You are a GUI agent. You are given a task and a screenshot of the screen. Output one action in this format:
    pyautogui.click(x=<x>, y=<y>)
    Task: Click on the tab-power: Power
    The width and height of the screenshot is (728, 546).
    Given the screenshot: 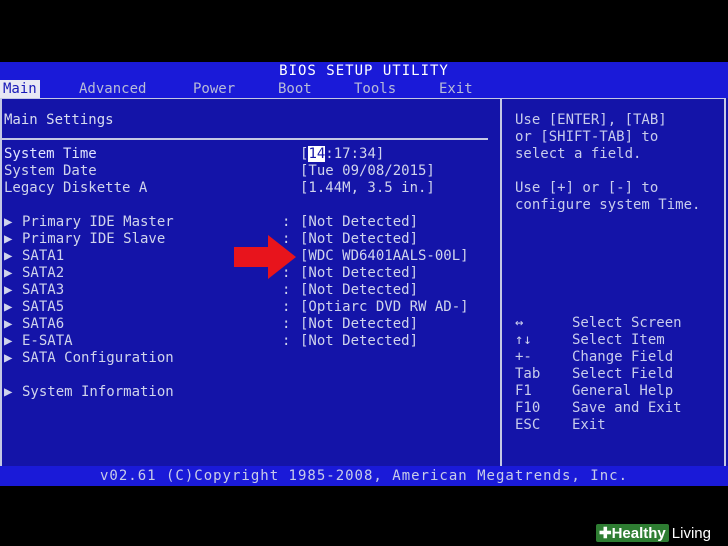 What is the action you would take?
    pyautogui.click(x=214, y=89)
    